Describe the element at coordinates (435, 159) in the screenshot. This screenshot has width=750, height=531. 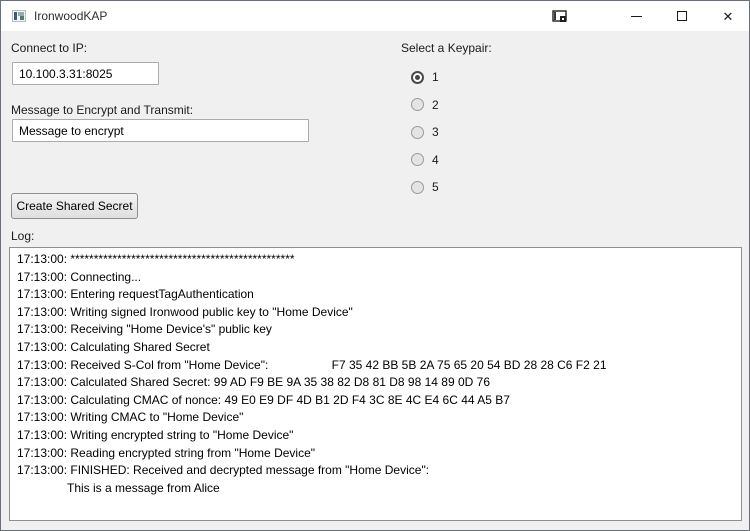
I see `radio-label: 4` at that location.